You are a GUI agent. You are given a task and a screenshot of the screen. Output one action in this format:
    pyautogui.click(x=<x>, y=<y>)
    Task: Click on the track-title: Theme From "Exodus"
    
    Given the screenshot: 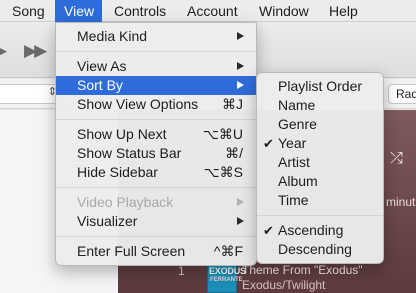 What is the action you would take?
    pyautogui.click(x=302, y=270)
    